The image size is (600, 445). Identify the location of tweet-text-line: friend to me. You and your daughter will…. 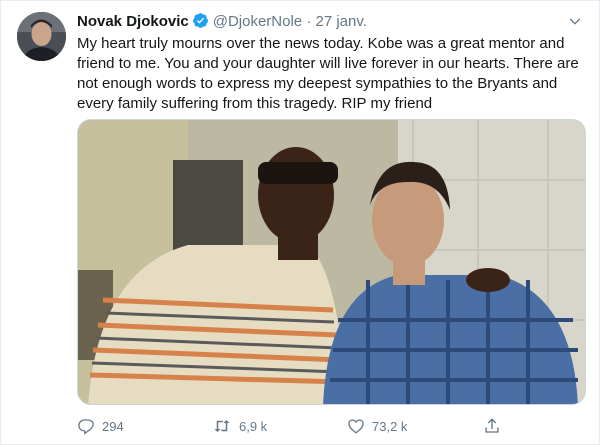
(328, 63).